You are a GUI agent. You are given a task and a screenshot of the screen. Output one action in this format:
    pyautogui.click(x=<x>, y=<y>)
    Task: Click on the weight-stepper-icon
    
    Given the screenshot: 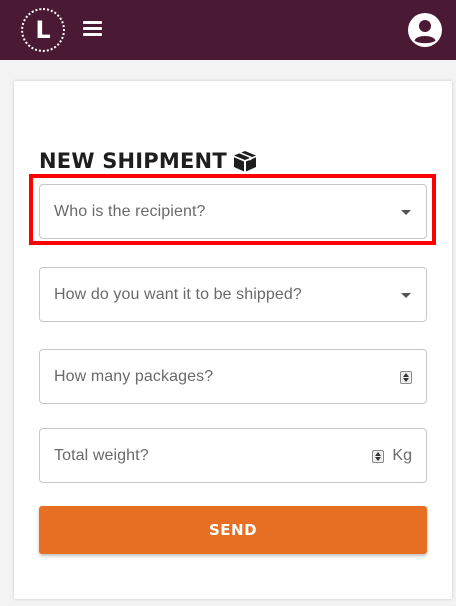 What is the action you would take?
    pyautogui.click(x=378, y=456)
    